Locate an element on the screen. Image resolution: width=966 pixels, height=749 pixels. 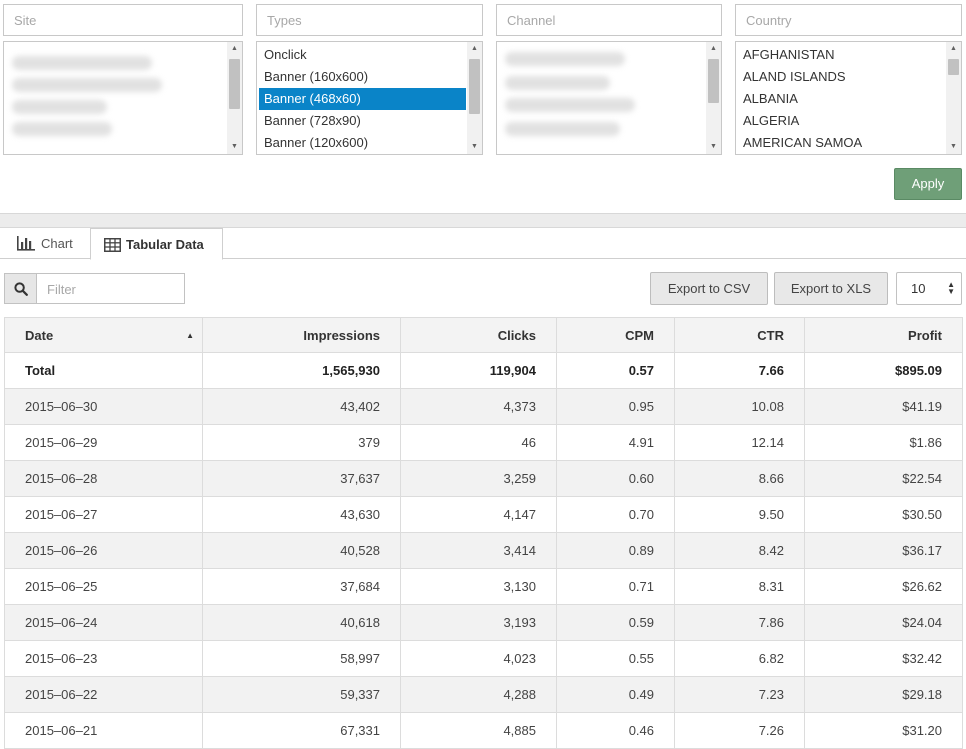
table-cell: 43,402 is located at coordinates (301, 406).